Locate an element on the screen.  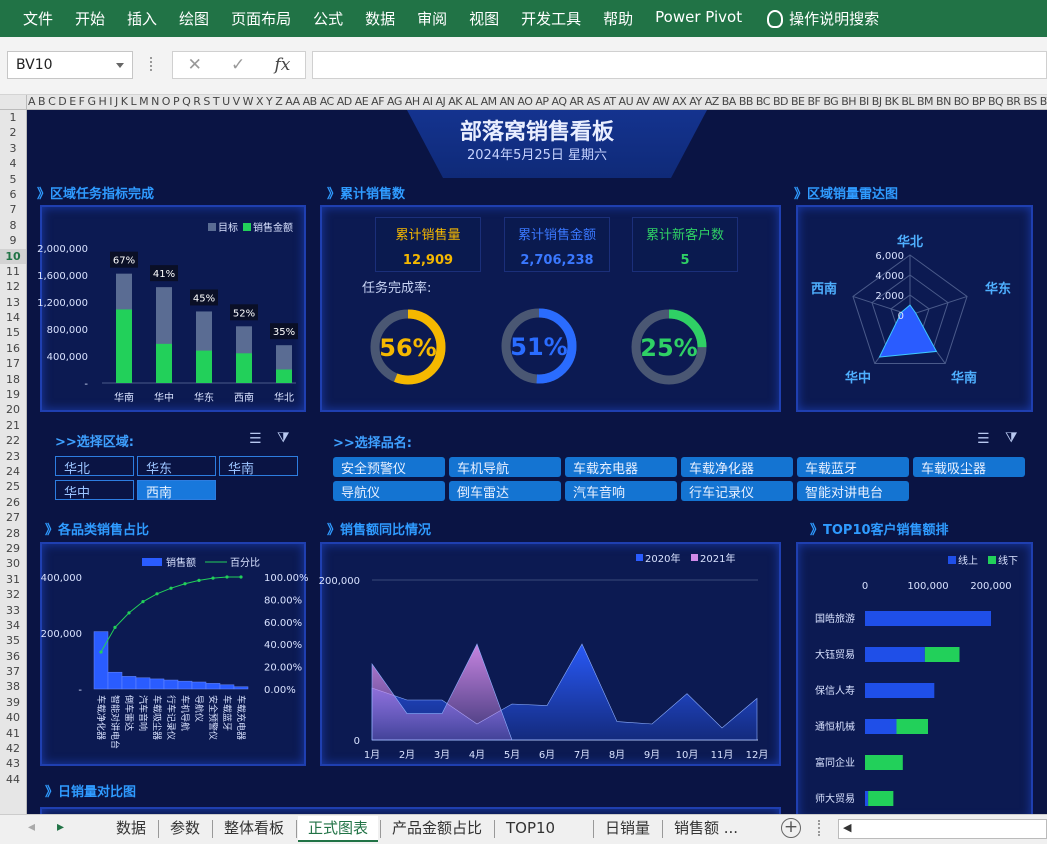
y-tick-label: 0 is located at coordinates (357, 741).